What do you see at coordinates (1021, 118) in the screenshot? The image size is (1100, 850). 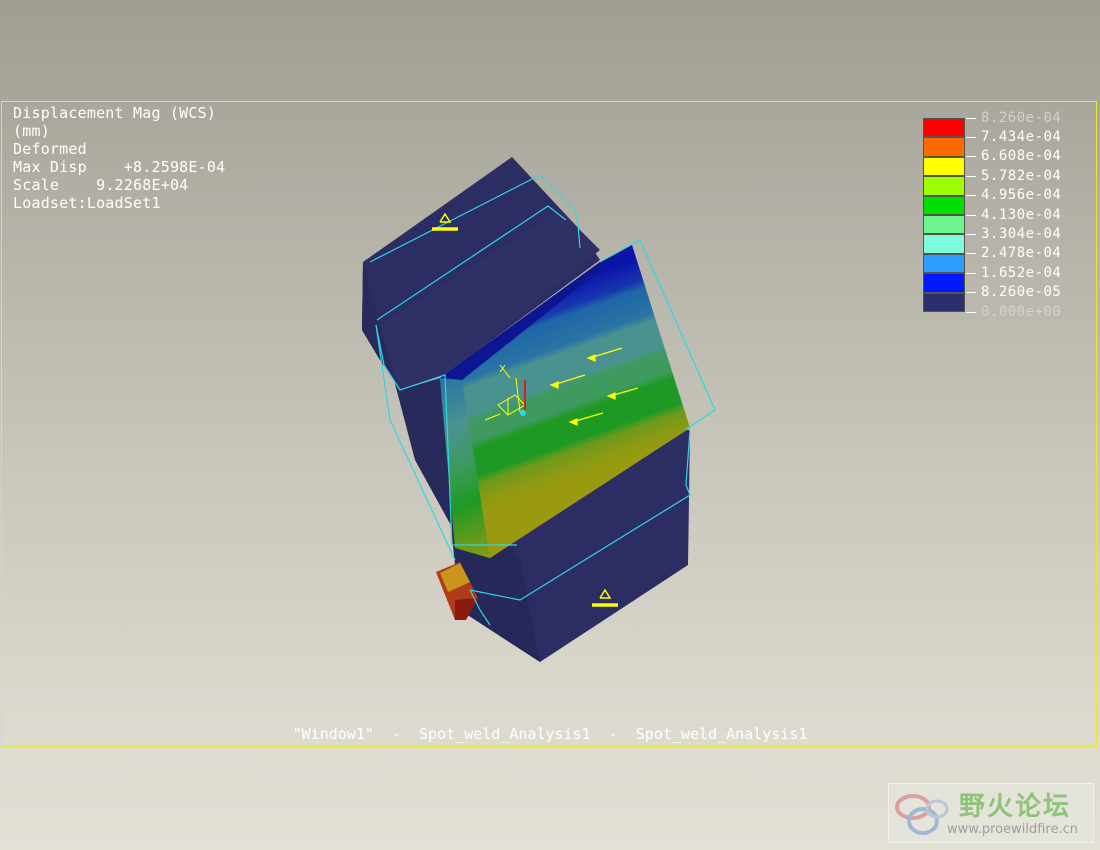 I see `legend-label: 8.260e-04` at bounding box center [1021, 118].